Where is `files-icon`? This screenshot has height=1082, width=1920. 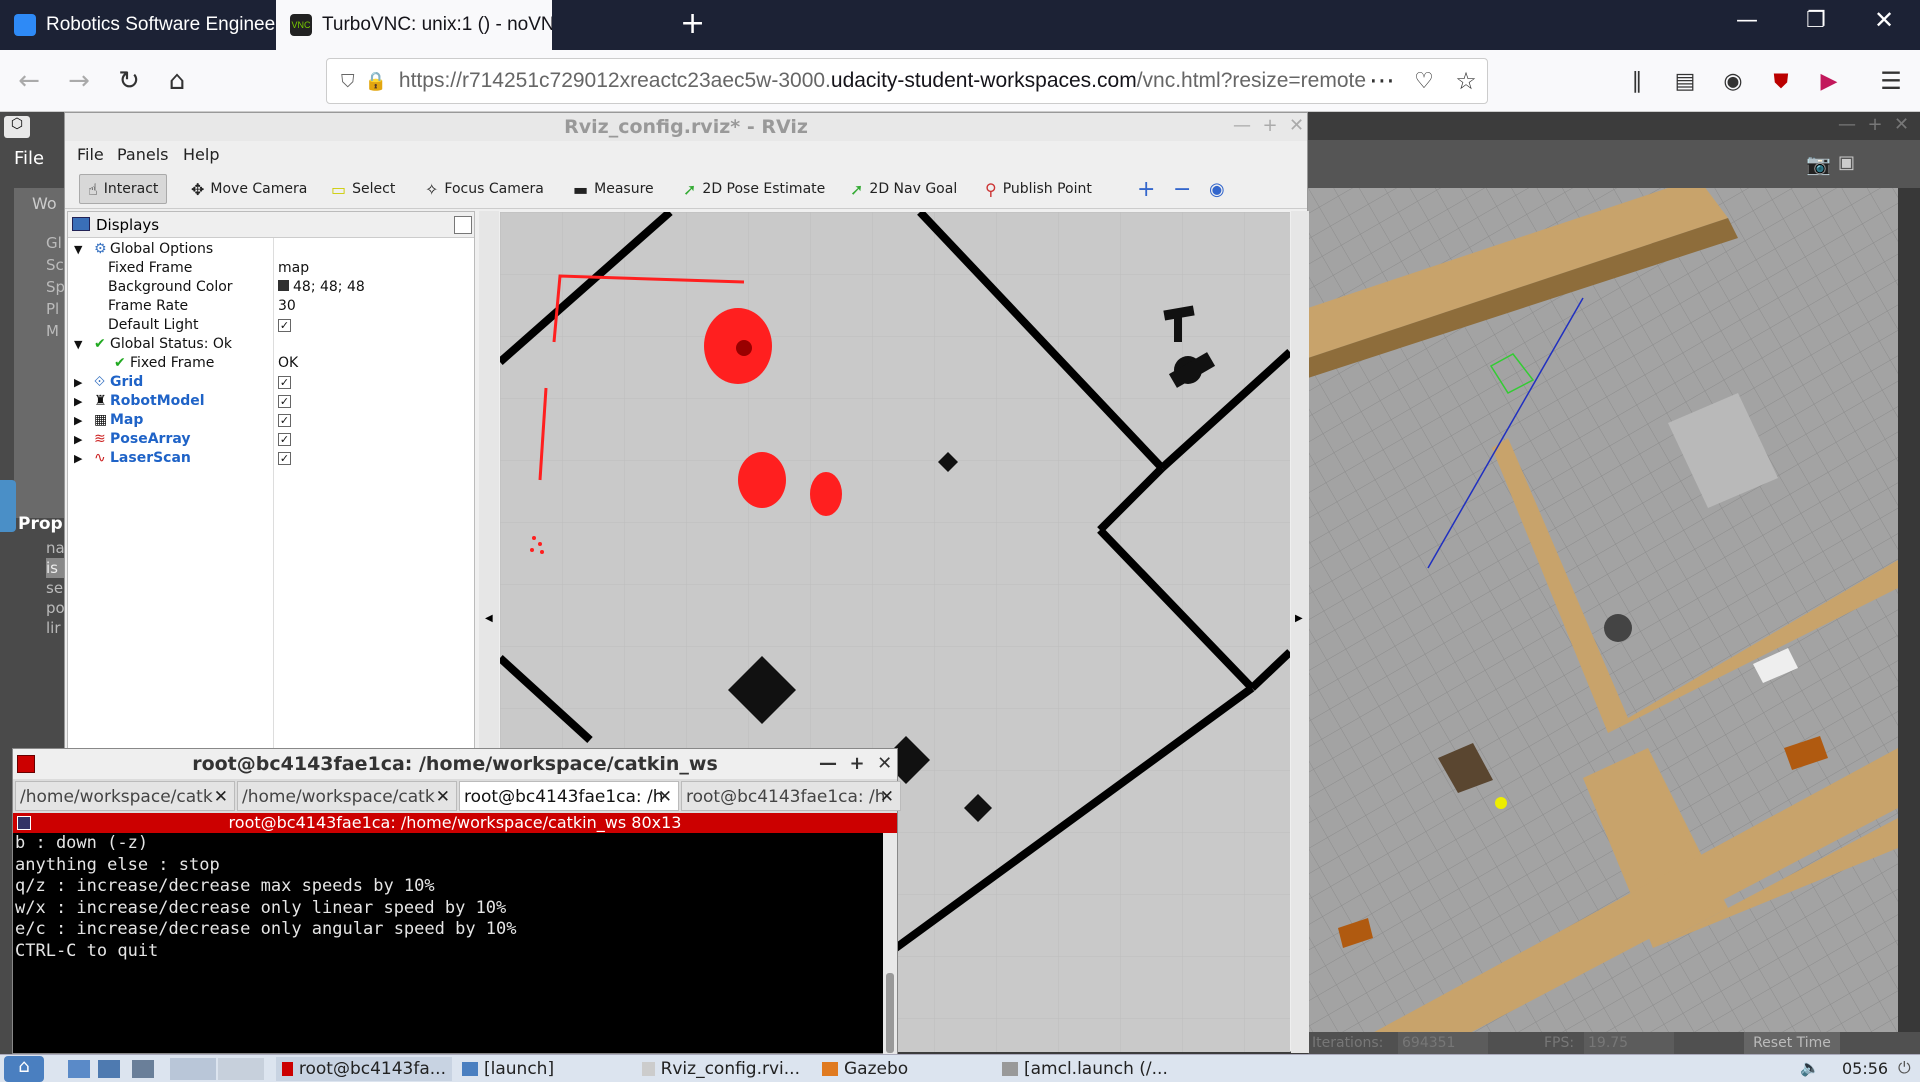
files-icon is located at coordinates (79, 1069).